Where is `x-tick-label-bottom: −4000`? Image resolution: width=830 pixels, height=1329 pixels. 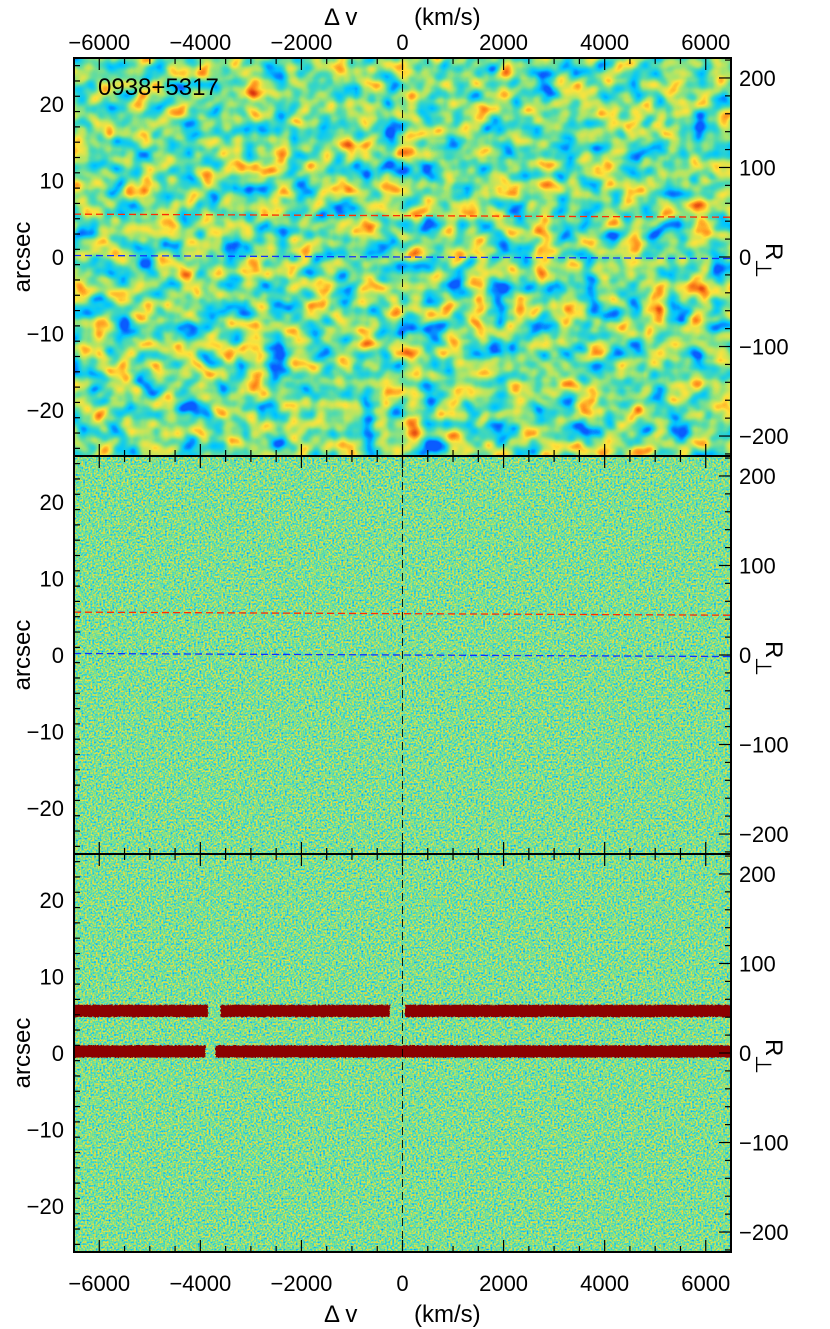
x-tick-label-bottom: −4000 is located at coordinates (200, 1283).